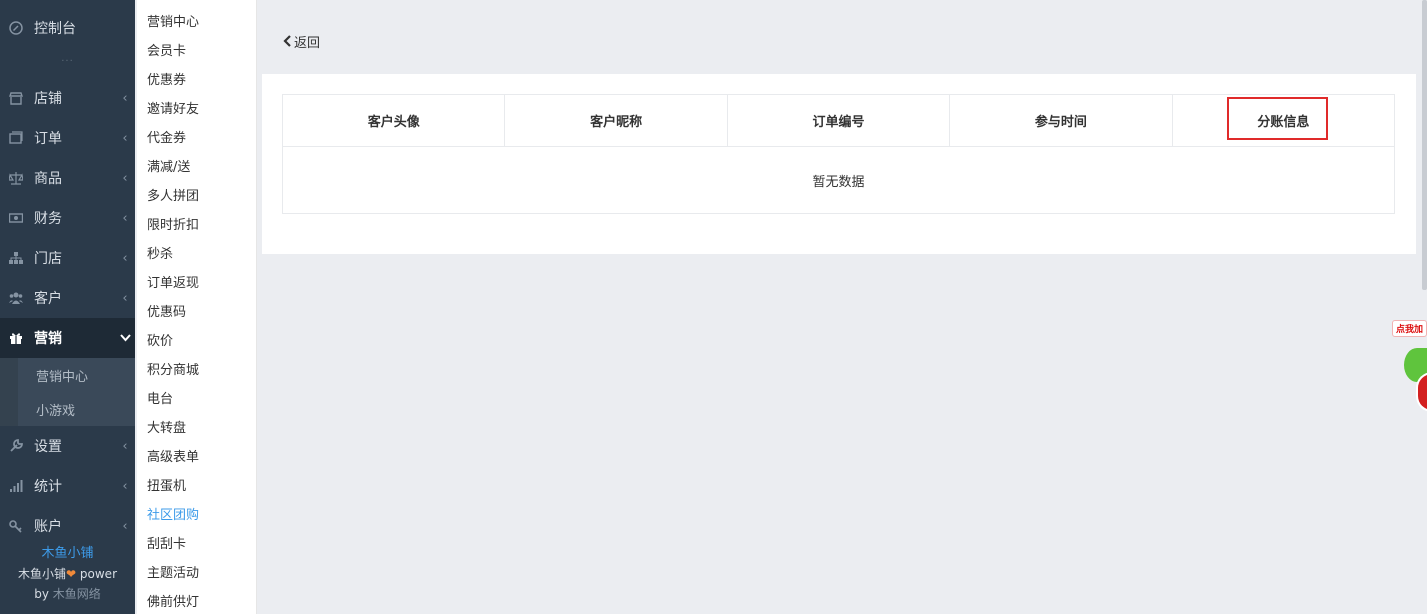 This screenshot has width=1427, height=614. I want to click on sidebar-subitem-mini-games: 小游戏, so click(76, 409).